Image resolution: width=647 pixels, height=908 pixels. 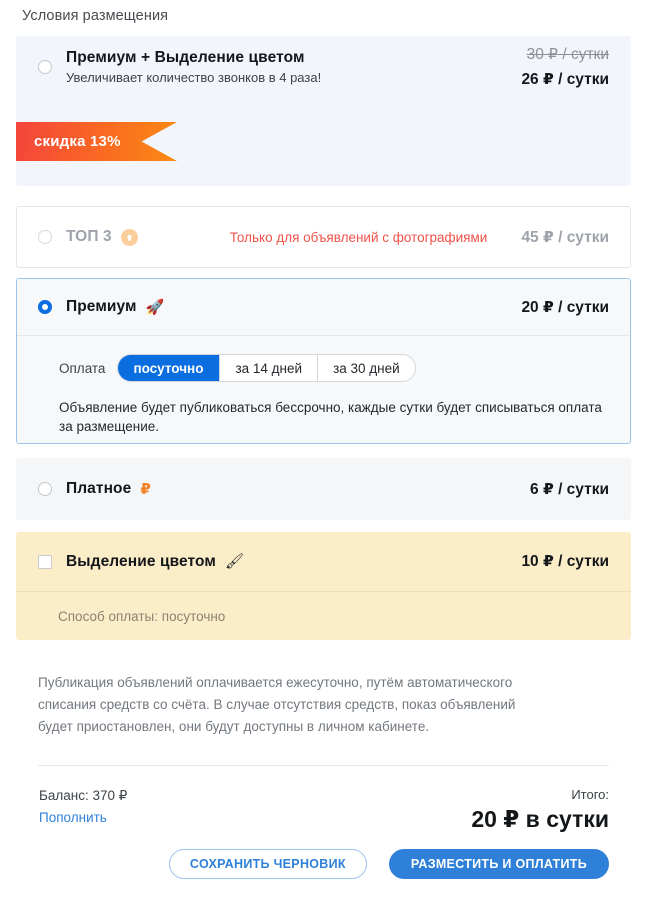 What do you see at coordinates (284, 489) in the screenshot?
I see `option-label-area: Платное ₽` at bounding box center [284, 489].